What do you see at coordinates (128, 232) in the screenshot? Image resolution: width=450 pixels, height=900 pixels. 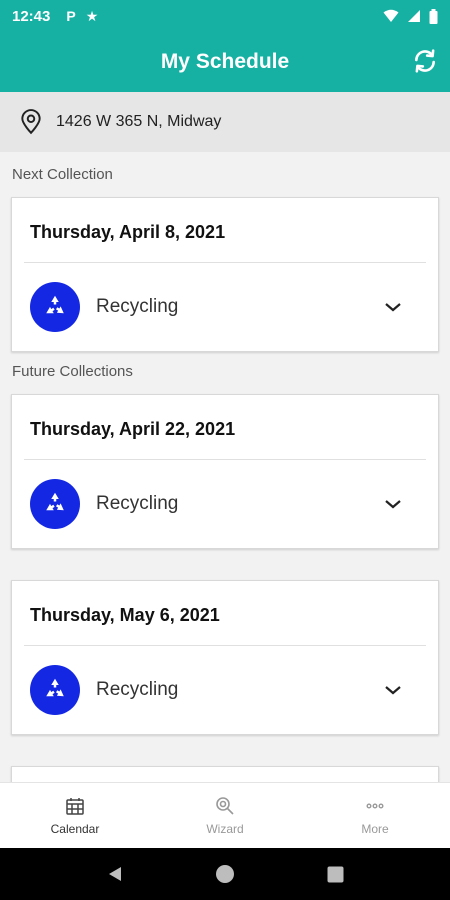 I see `collection-date: Thursday, April 8, 2021` at bounding box center [128, 232].